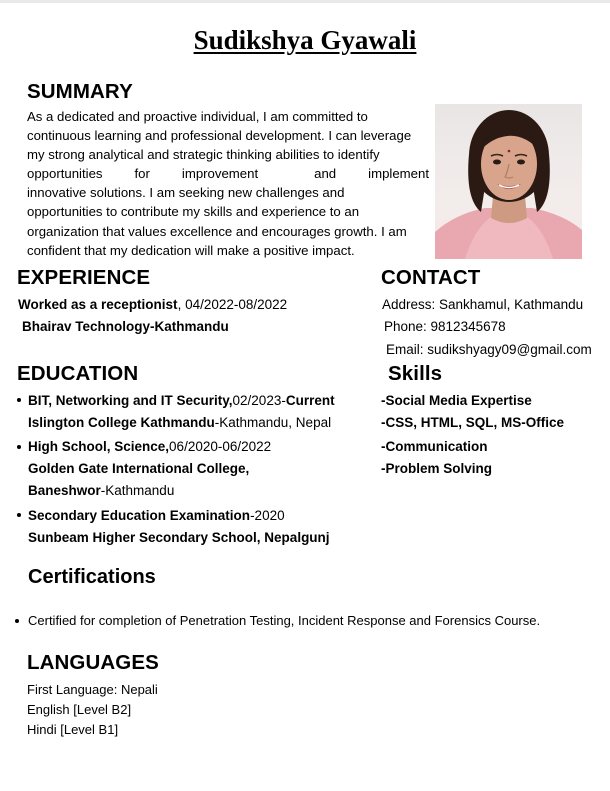 The width and height of the screenshot is (610, 791). Describe the element at coordinates (434, 446) in the screenshot. I see `skill-item: -Communication` at that location.